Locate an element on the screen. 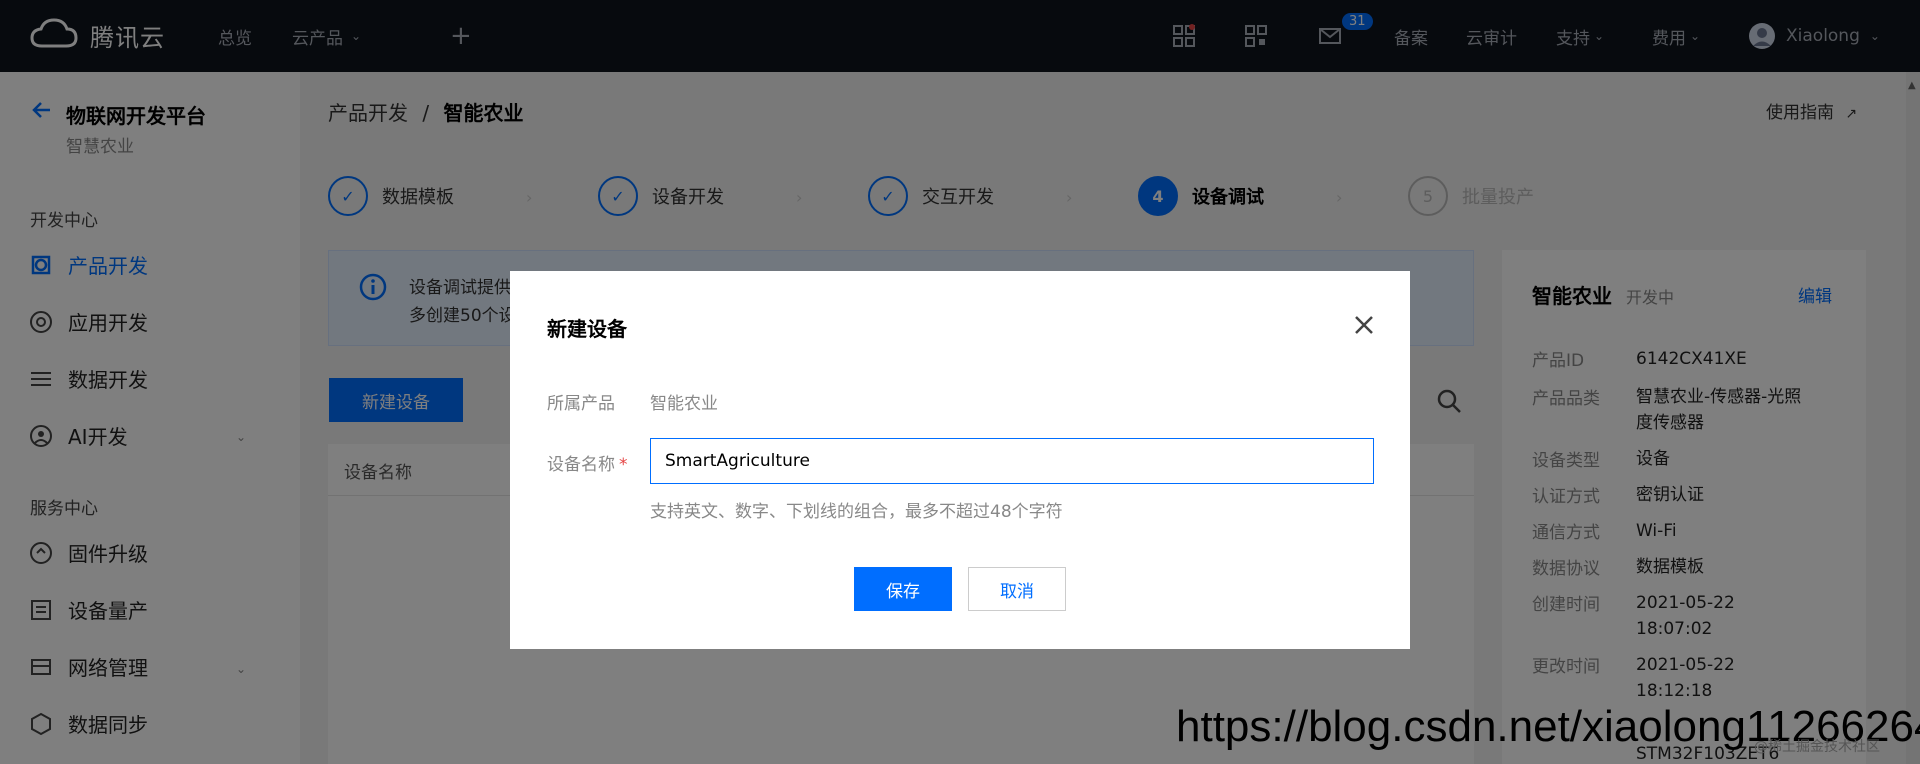  cancel-button: 取消 is located at coordinates (1017, 589).